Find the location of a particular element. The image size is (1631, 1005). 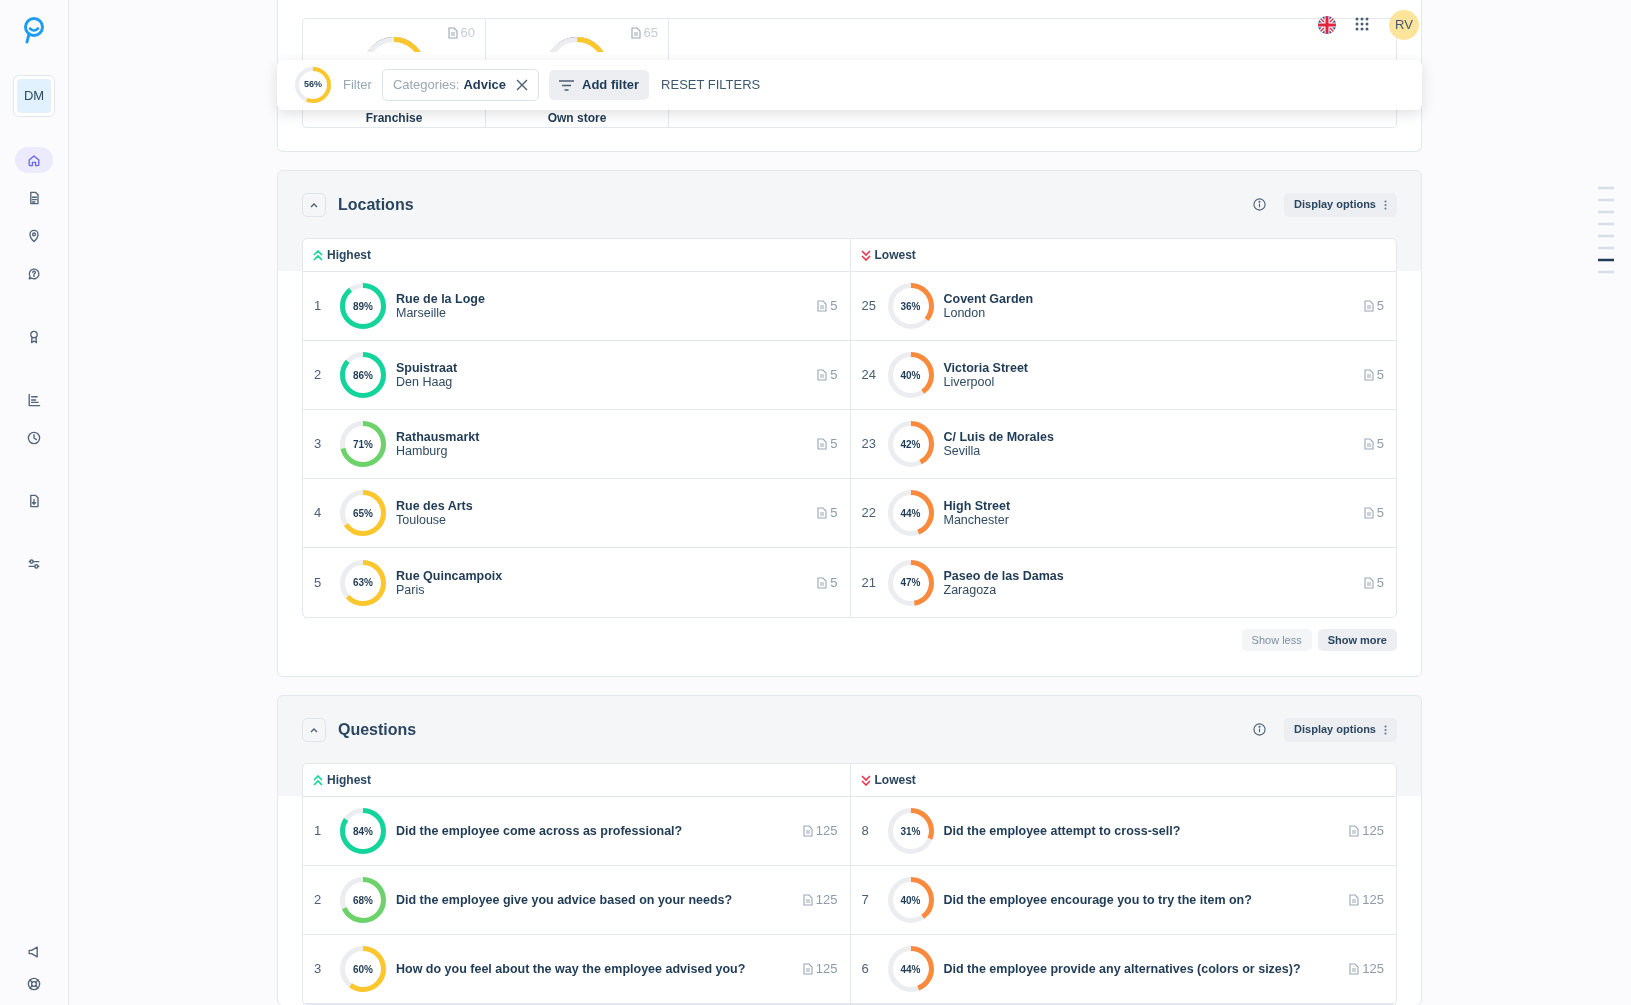

row-title: Rue des Arts is located at coordinates (434, 506).